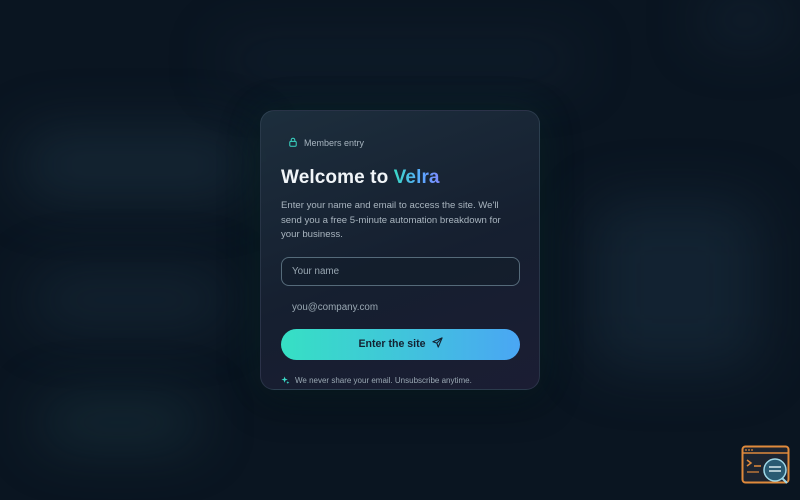 The image size is (800, 500). I want to click on email-input, so click(400, 307).